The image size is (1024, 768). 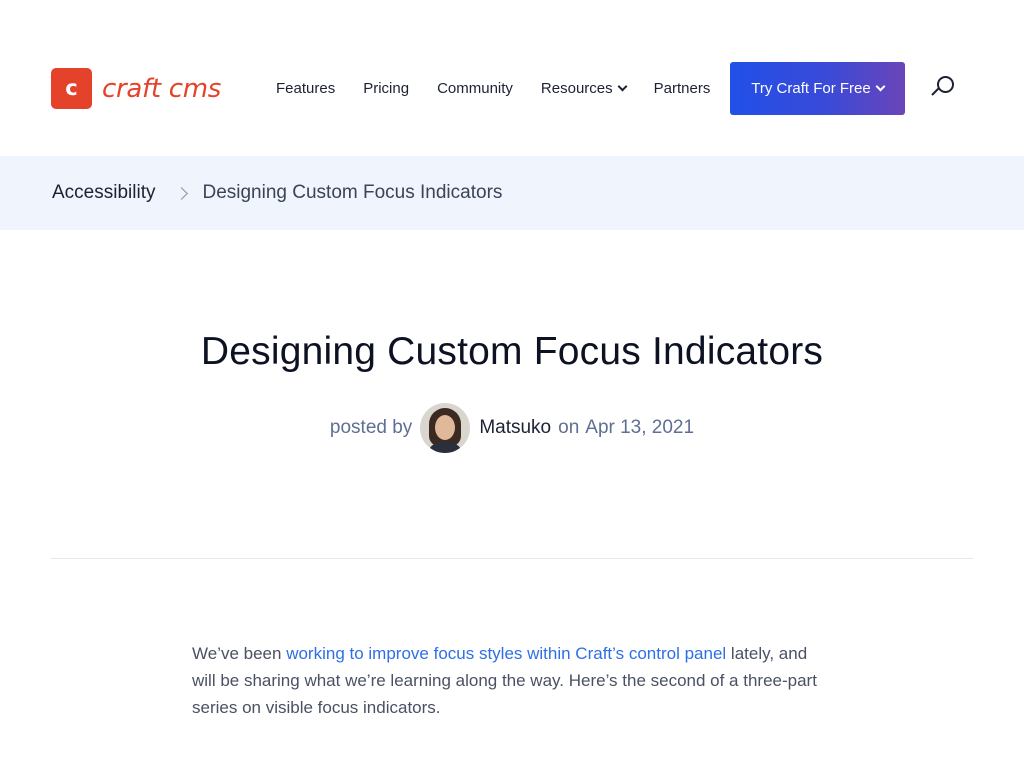 What do you see at coordinates (811, 88) in the screenshot?
I see `cta-label: Try Craft For Free` at bounding box center [811, 88].